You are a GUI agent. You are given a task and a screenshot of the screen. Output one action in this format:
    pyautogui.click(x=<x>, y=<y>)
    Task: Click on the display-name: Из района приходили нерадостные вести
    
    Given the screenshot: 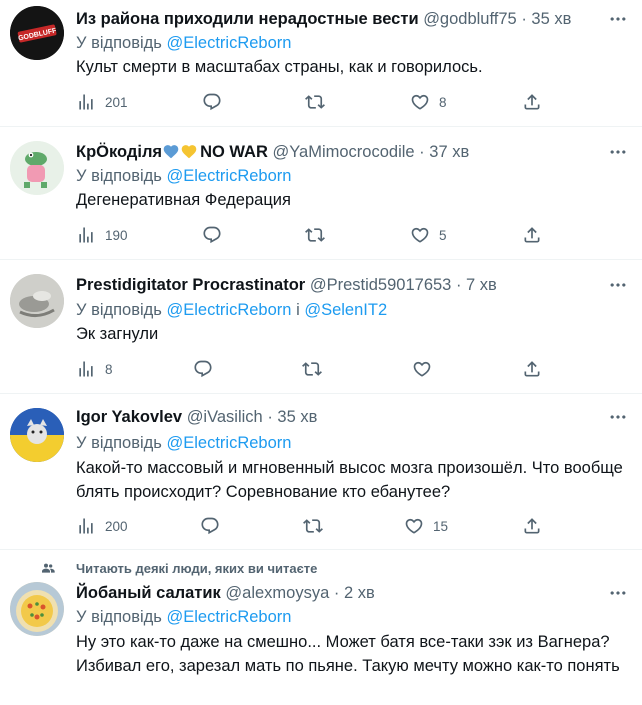 What is the action you would take?
    pyautogui.click(x=247, y=19)
    